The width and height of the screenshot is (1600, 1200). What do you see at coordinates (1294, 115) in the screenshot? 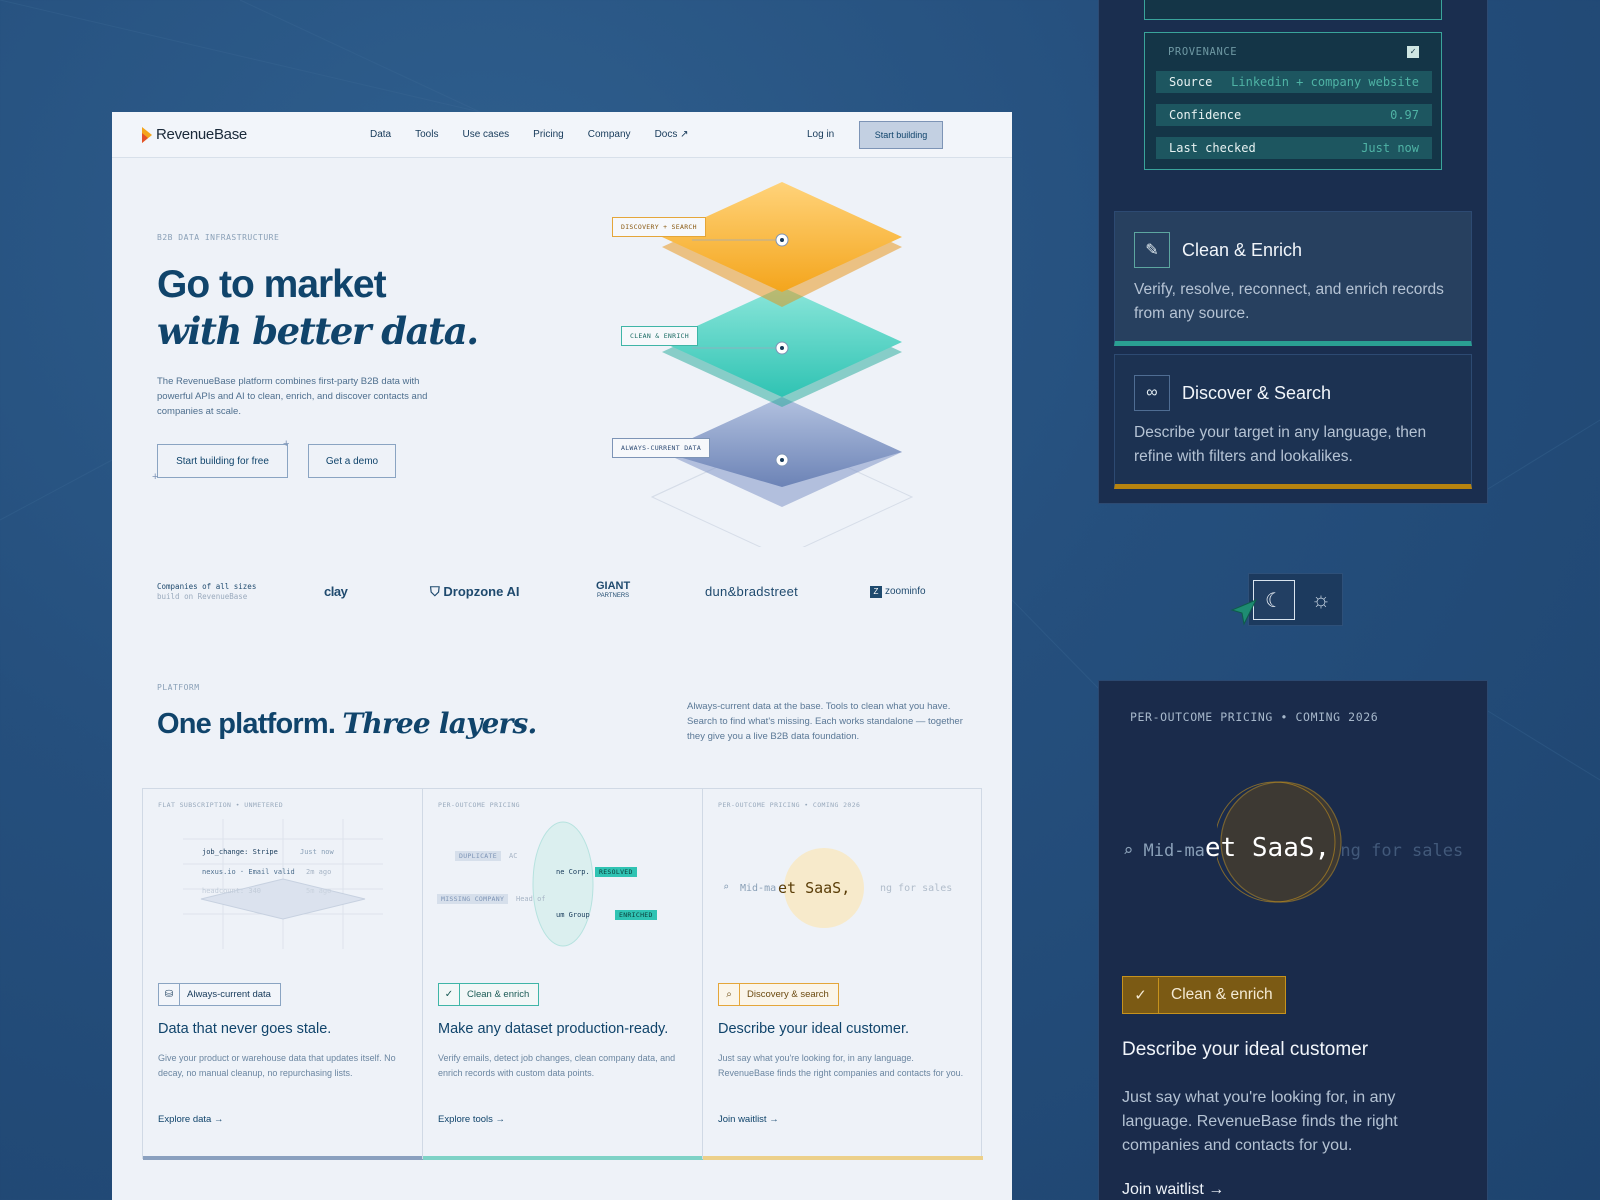
I see `provenance-row-confidence: Confidence 0.97` at bounding box center [1294, 115].